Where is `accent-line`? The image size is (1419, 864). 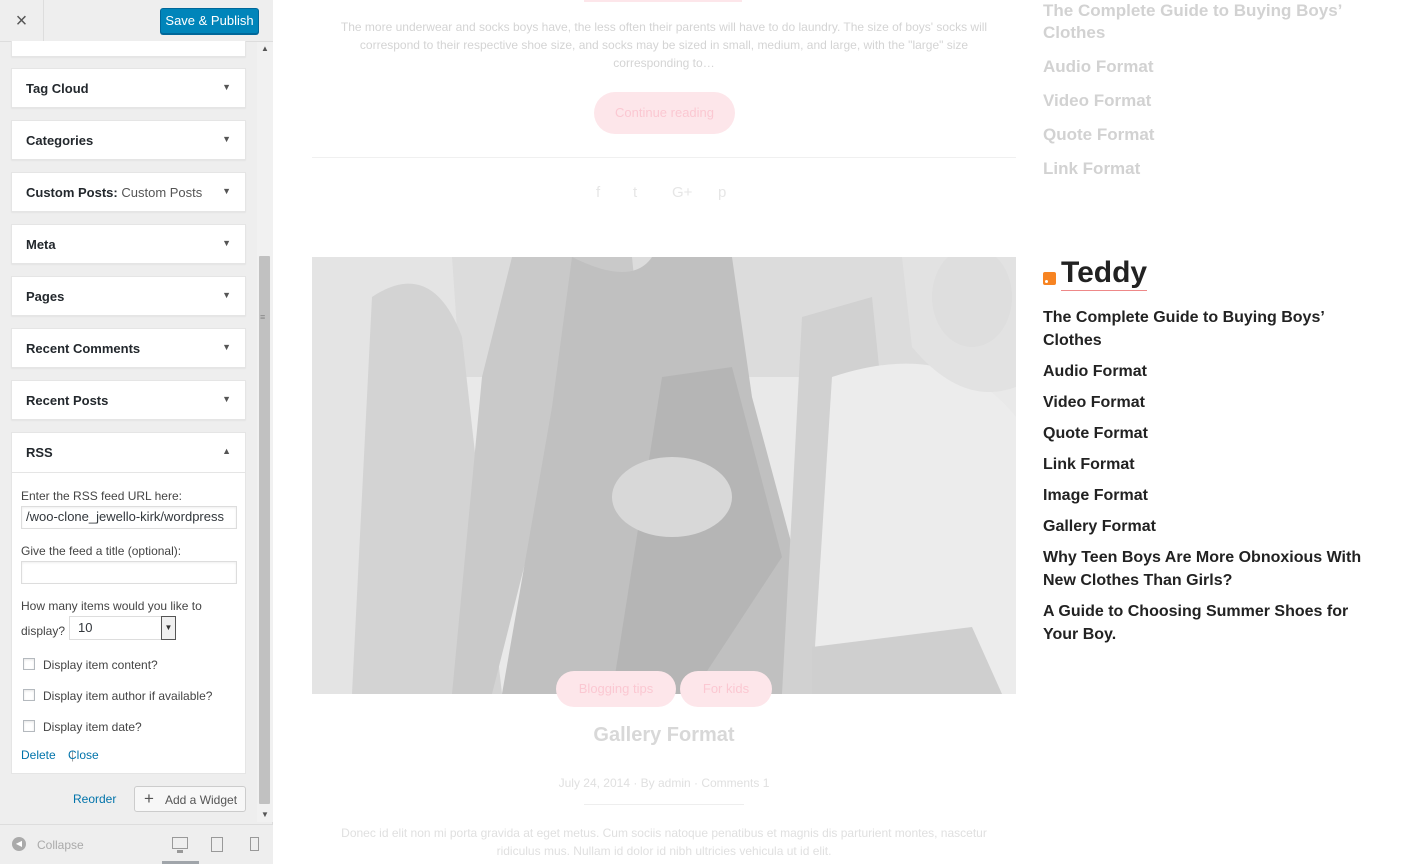
accent-line is located at coordinates (663, 1).